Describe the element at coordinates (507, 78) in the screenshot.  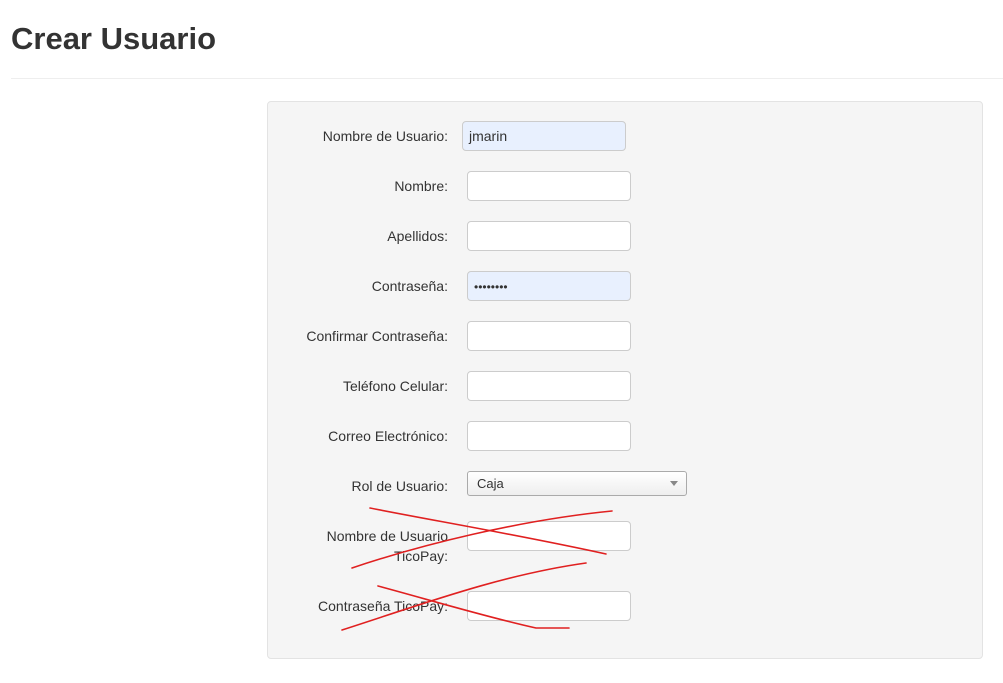
I see `title-divider` at that location.